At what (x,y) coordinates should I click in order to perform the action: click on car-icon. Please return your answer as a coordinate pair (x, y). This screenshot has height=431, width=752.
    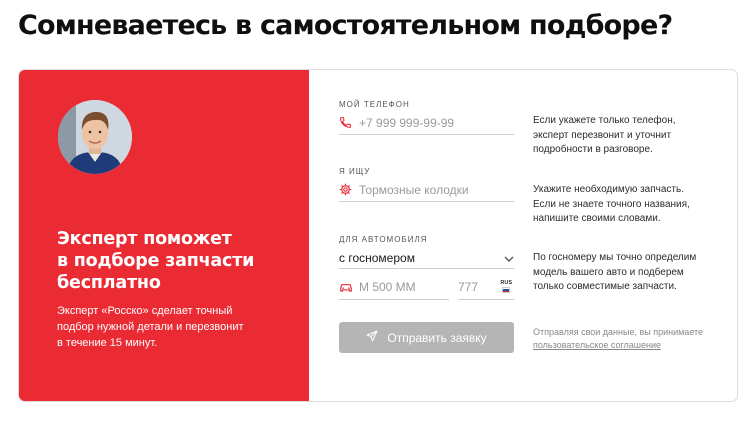
    Looking at the image, I should click on (346, 287).